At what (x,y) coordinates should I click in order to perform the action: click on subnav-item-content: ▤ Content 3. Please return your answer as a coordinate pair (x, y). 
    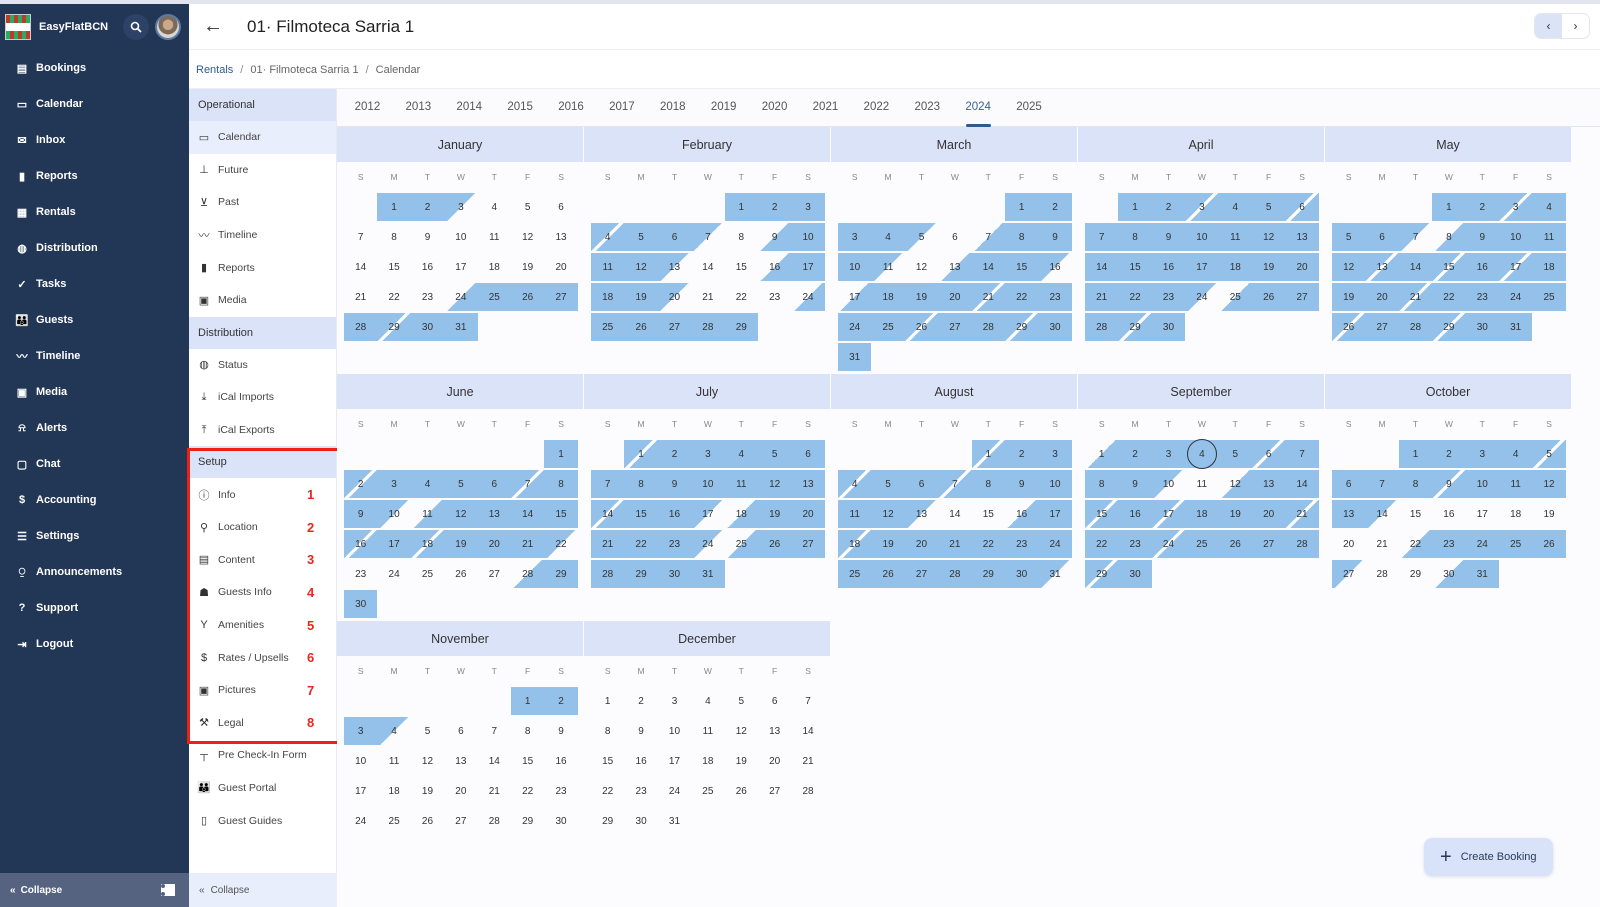
    Looking at the image, I should click on (262, 560).